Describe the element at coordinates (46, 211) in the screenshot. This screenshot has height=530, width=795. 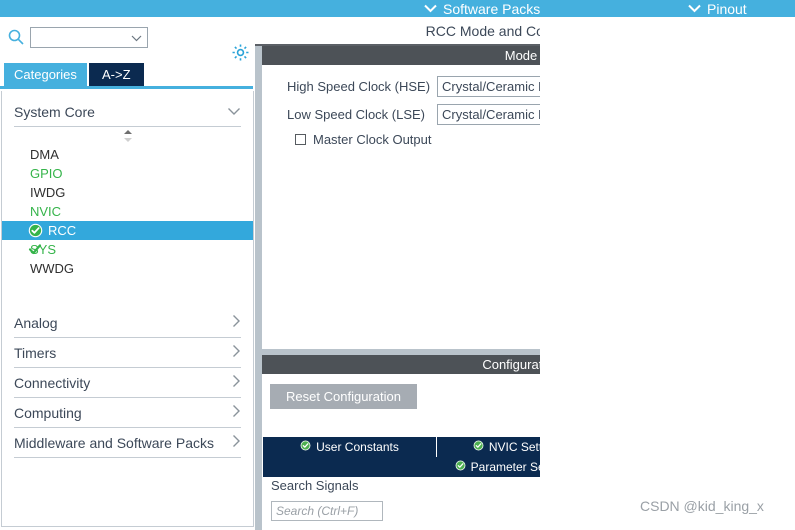
I see `tree-item-label: NVIC` at that location.